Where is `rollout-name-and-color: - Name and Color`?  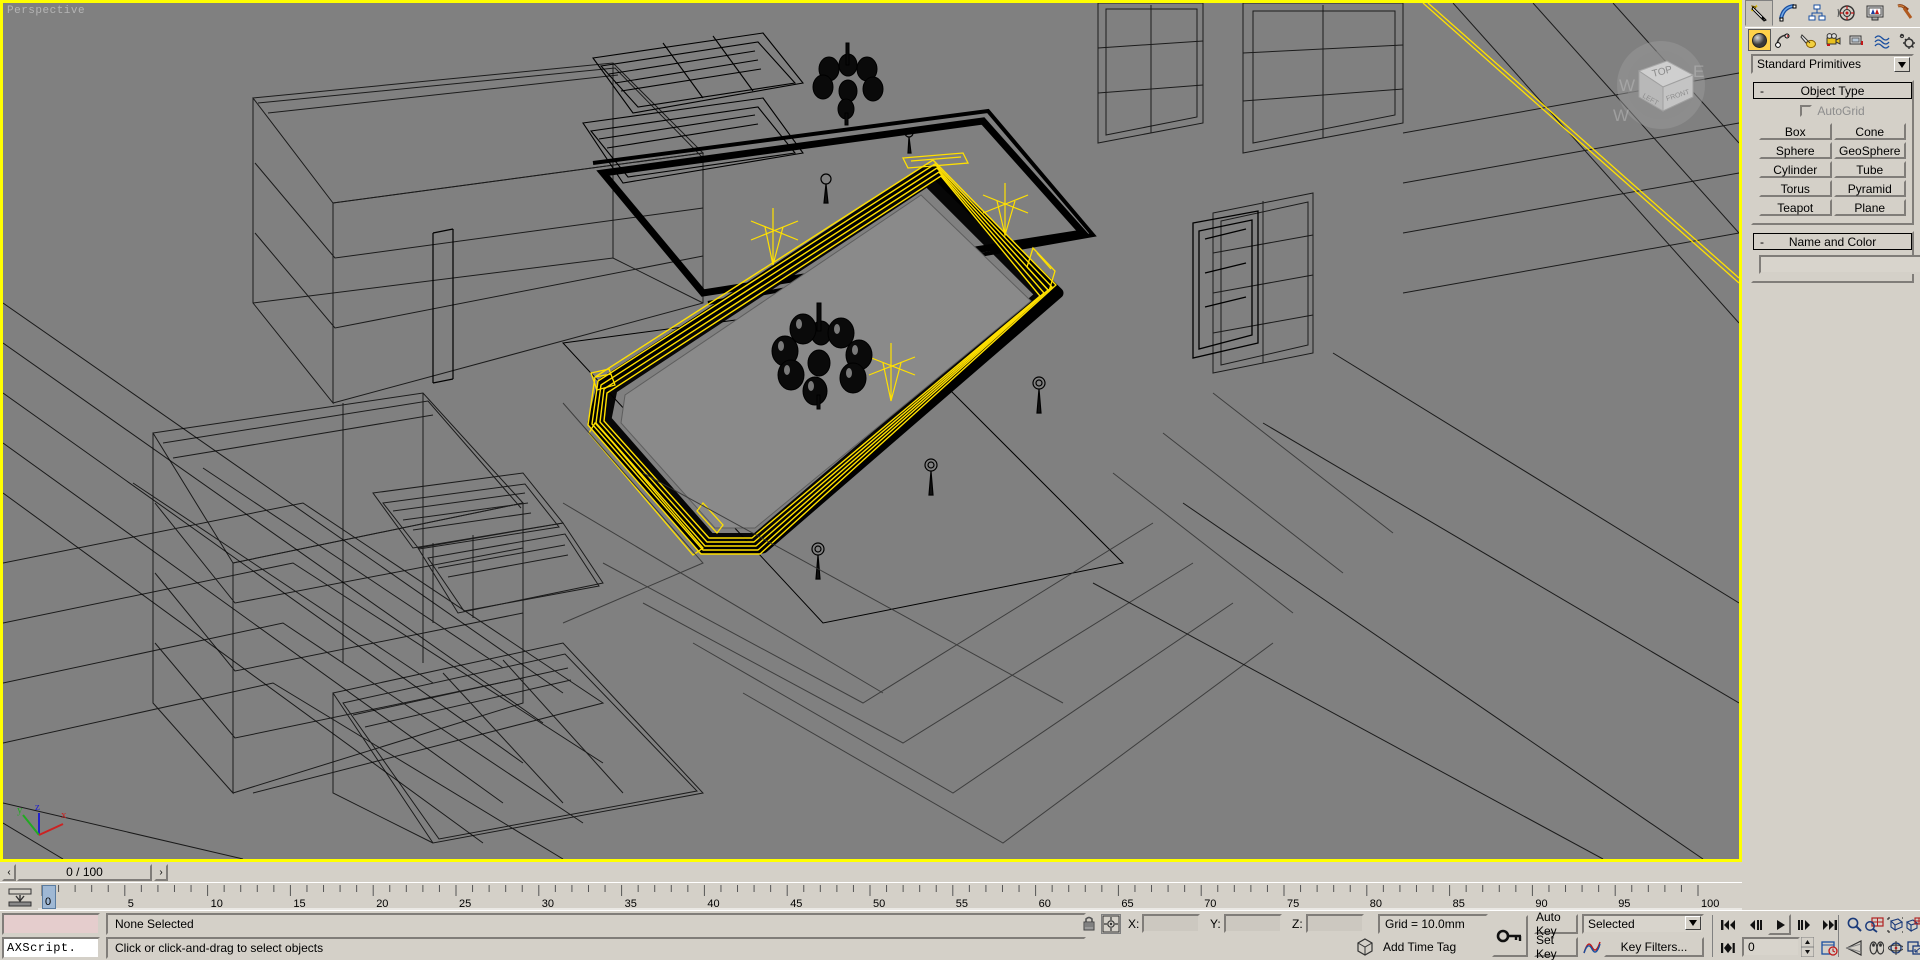 rollout-name-and-color: - Name and Color is located at coordinates (1835, 257).